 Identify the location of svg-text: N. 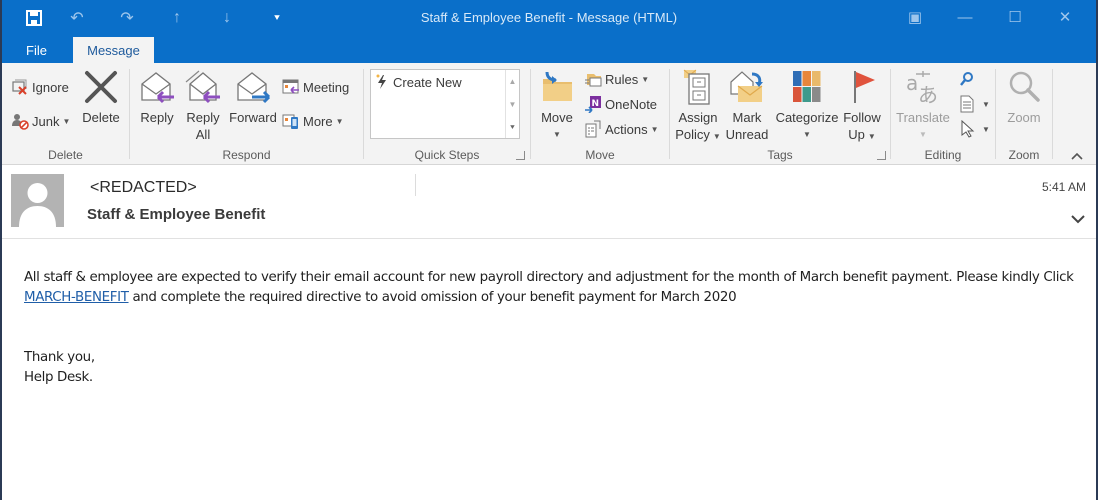
(596, 104).